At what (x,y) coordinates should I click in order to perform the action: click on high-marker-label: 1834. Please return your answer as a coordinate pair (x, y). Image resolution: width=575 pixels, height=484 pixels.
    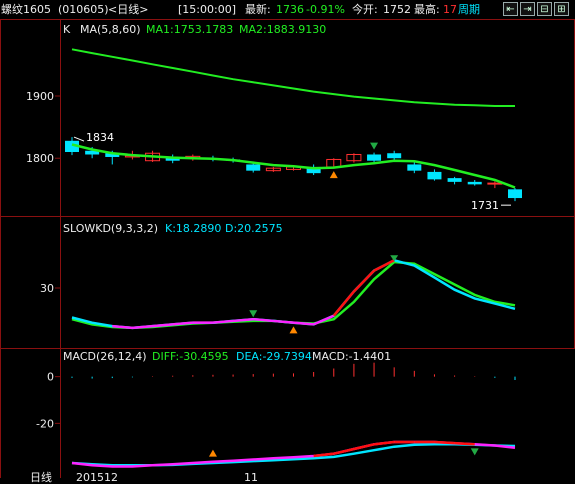
    Looking at the image, I should click on (100, 137).